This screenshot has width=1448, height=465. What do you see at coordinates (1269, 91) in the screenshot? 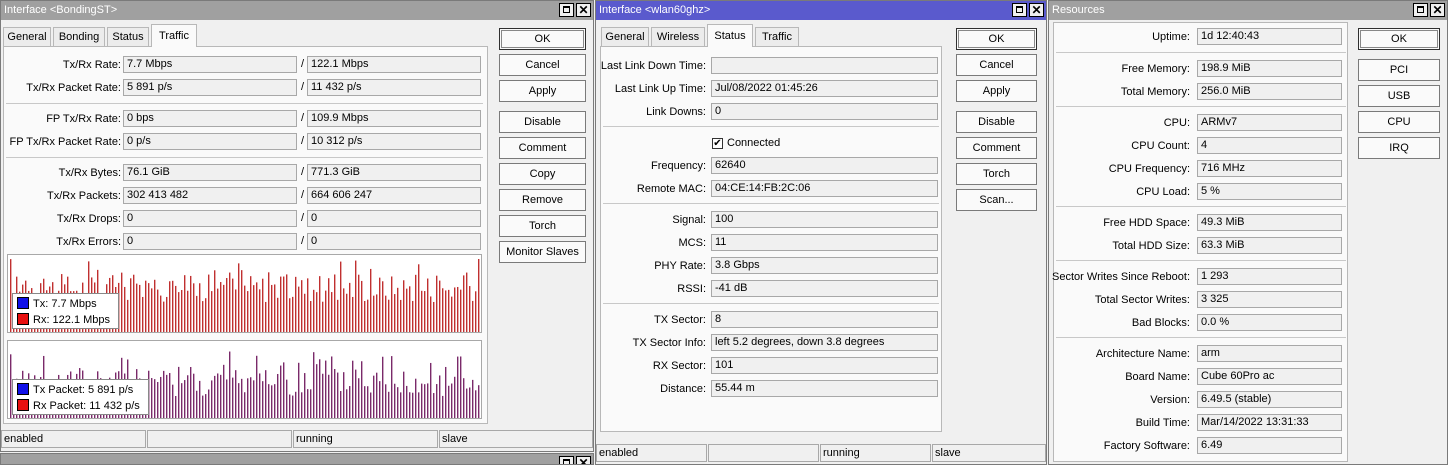
I see `total-memory-field: 256.0 MiB` at bounding box center [1269, 91].